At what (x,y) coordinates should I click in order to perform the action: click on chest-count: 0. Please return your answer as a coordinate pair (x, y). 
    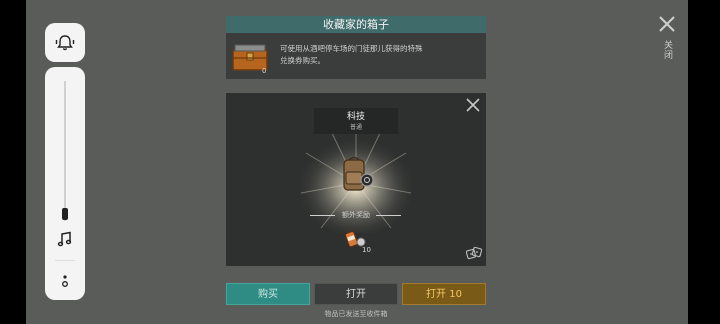
    Looking at the image, I should click on (264, 71).